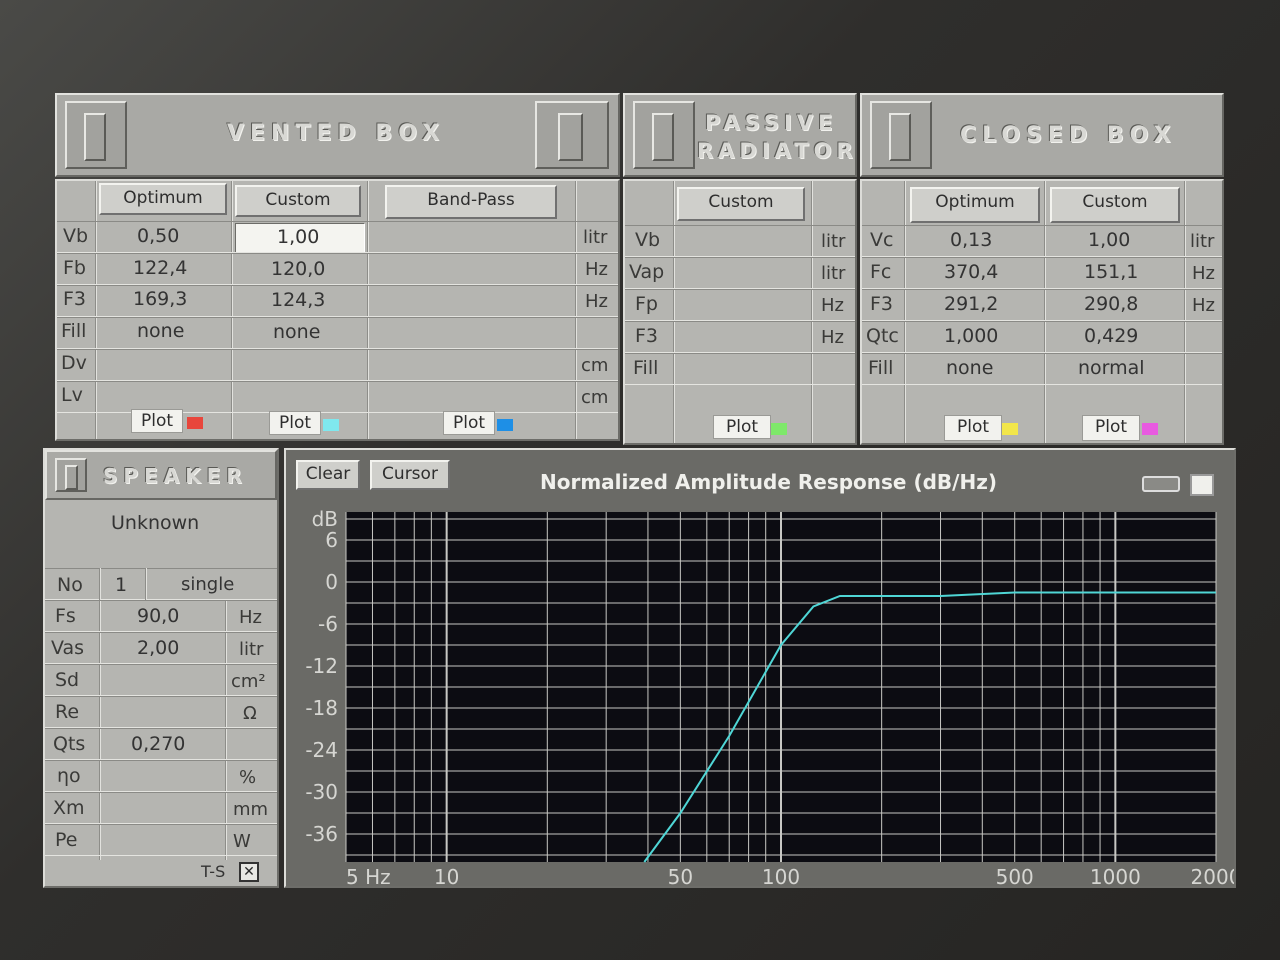  I want to click on closed-row-label: Fill, so click(881, 368).